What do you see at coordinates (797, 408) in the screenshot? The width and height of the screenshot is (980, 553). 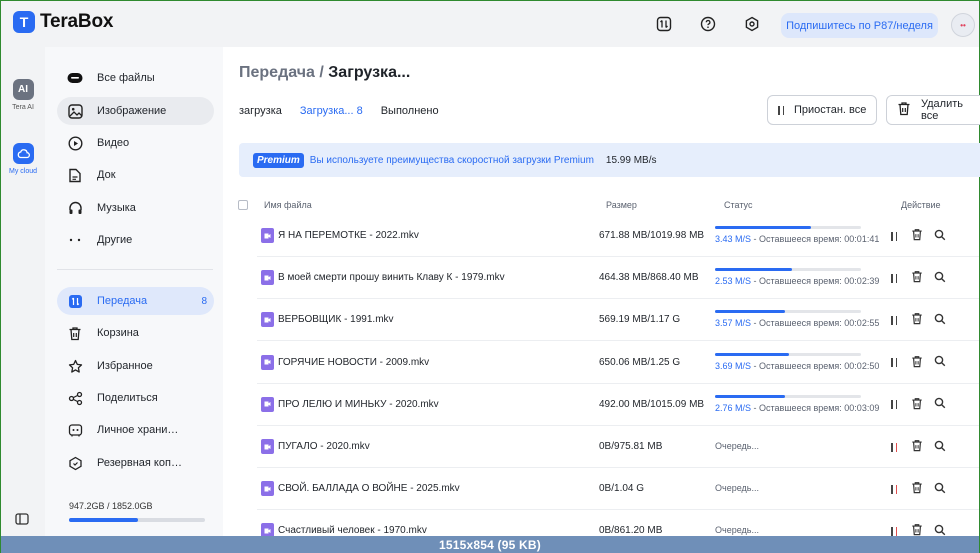 I see `download-status: 2.76 M/S - Оставшееся время: 00:03:09` at bounding box center [797, 408].